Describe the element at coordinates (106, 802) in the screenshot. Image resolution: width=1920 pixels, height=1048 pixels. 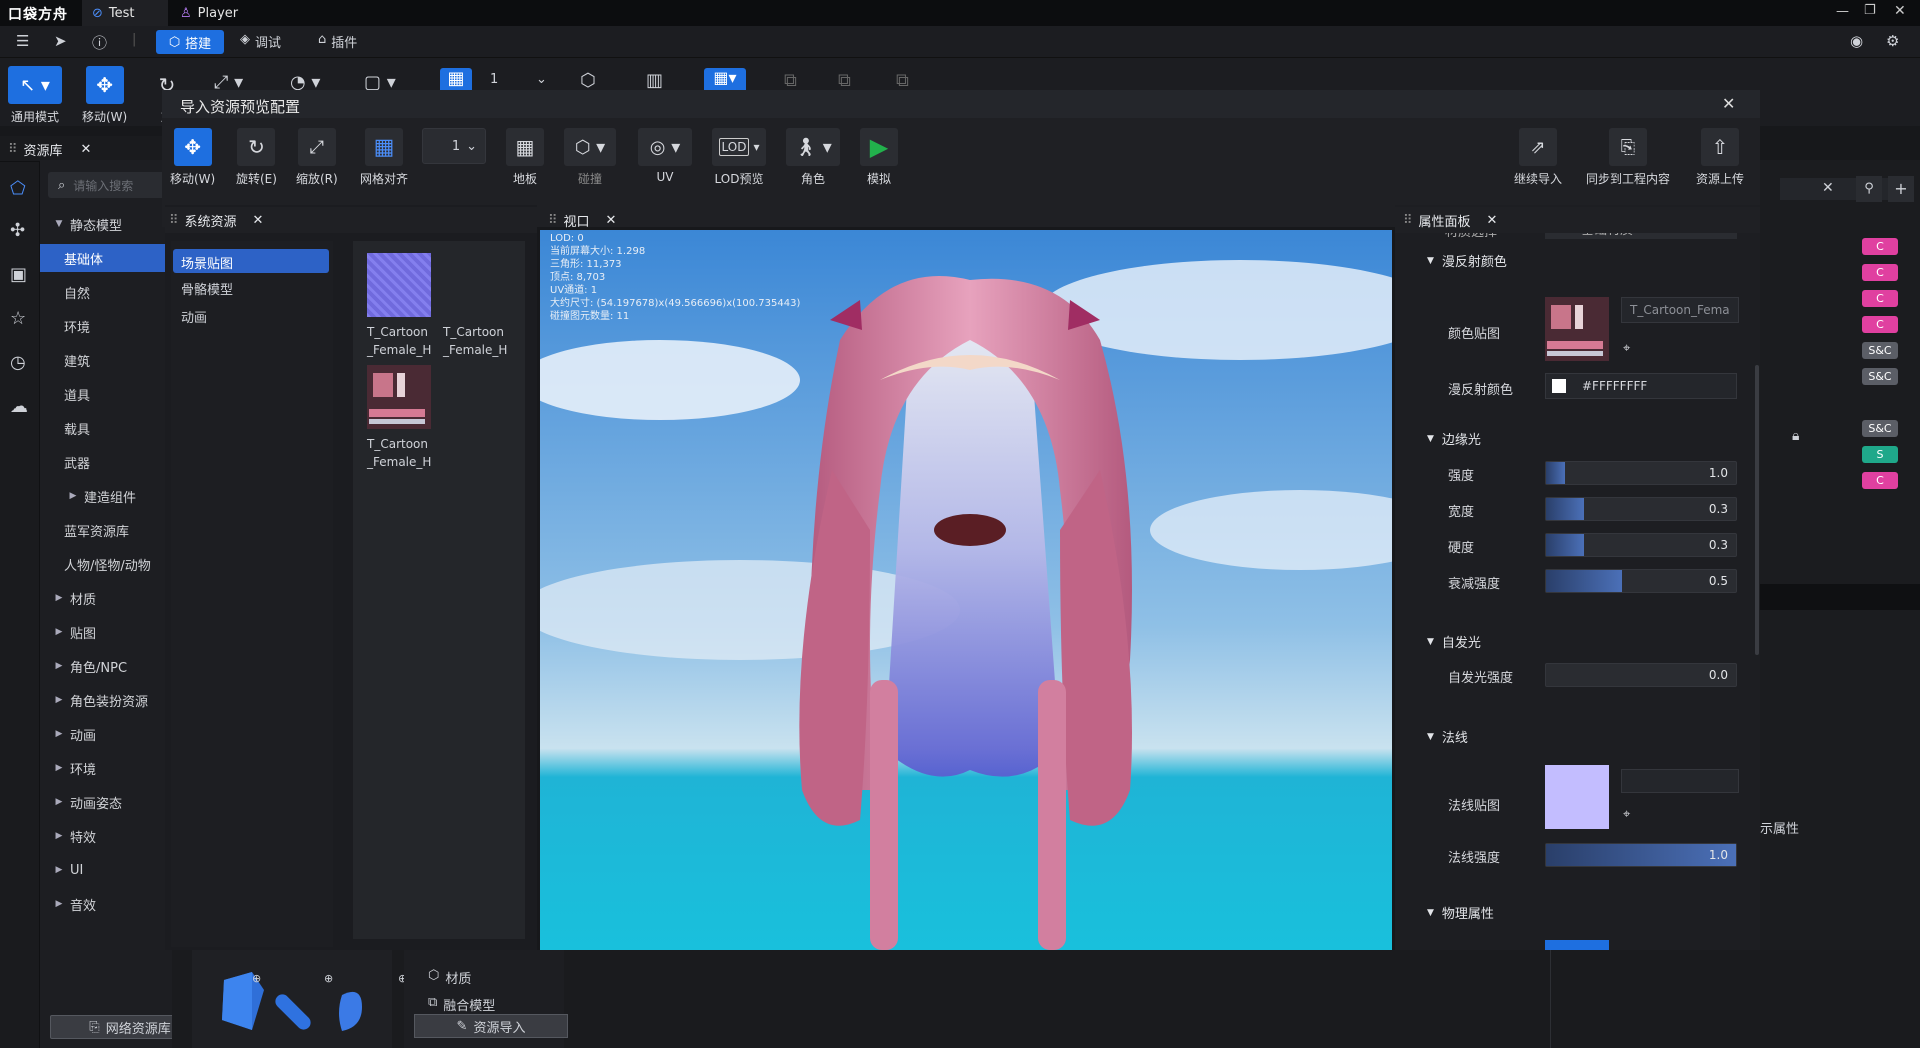
I see `tree-item: ▶ 动画姿态` at that location.